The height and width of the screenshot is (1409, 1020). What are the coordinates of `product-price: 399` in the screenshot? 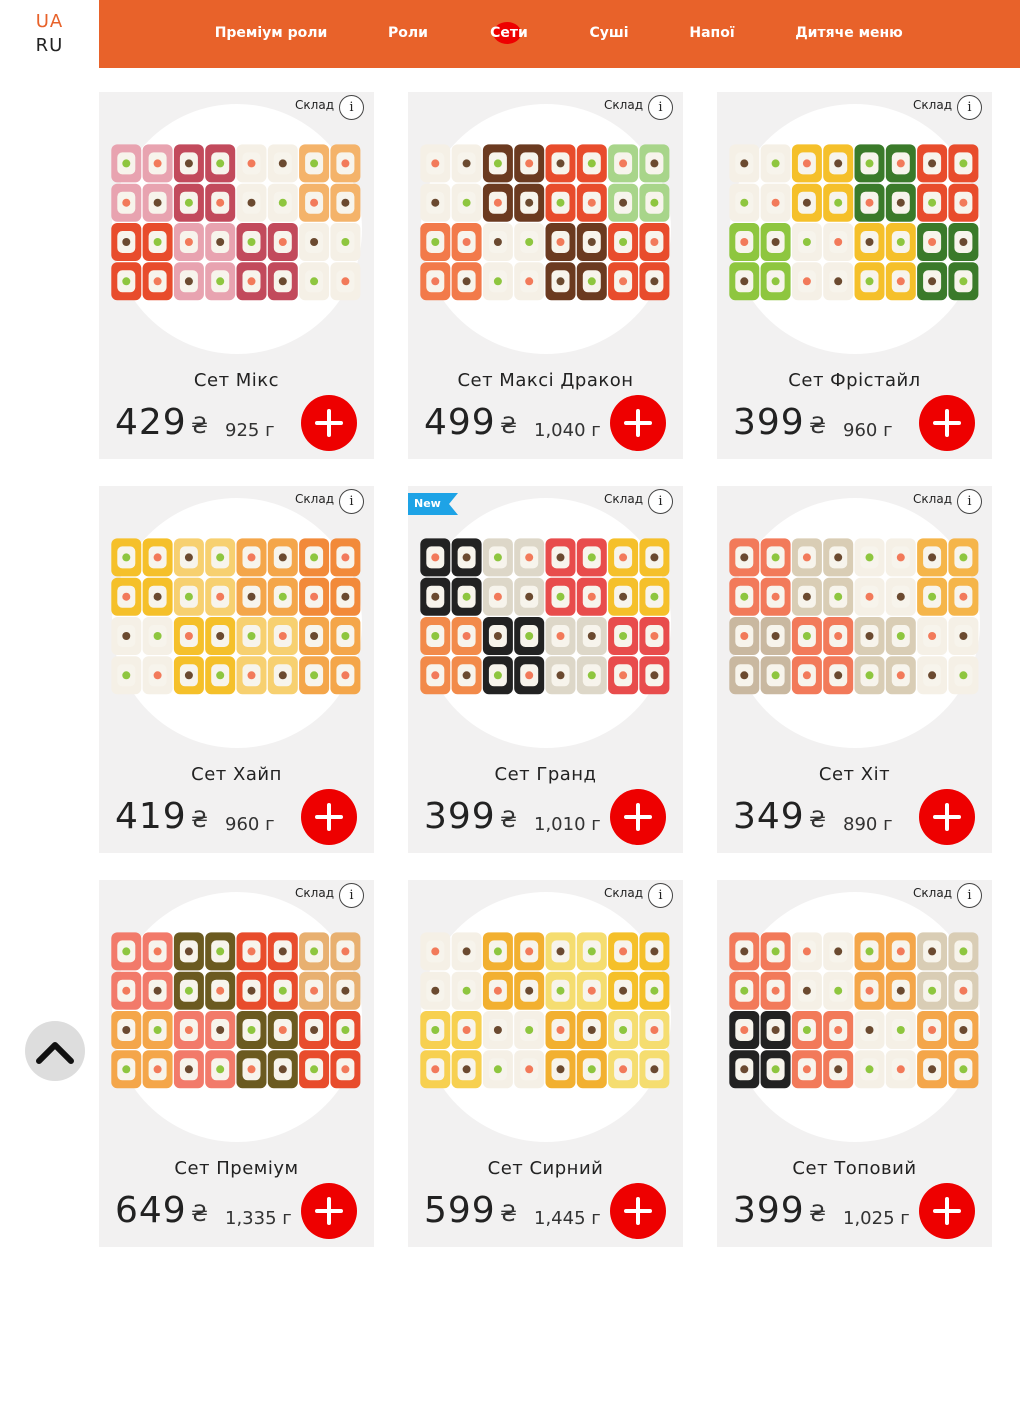 It's located at (769, 1210).